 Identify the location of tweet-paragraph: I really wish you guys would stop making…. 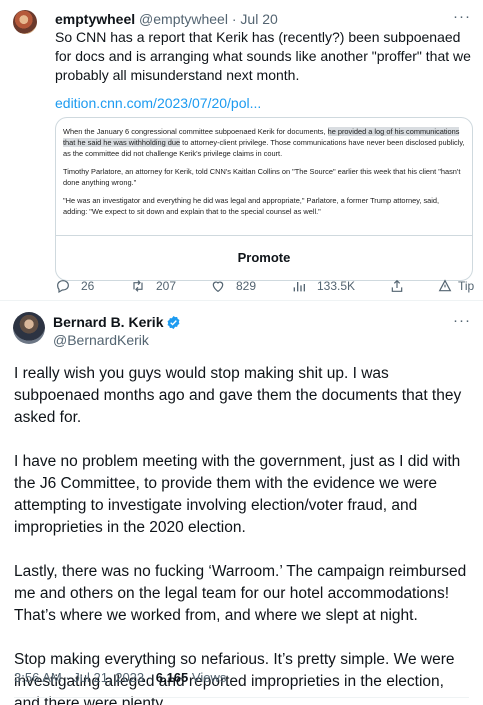
(238, 395).